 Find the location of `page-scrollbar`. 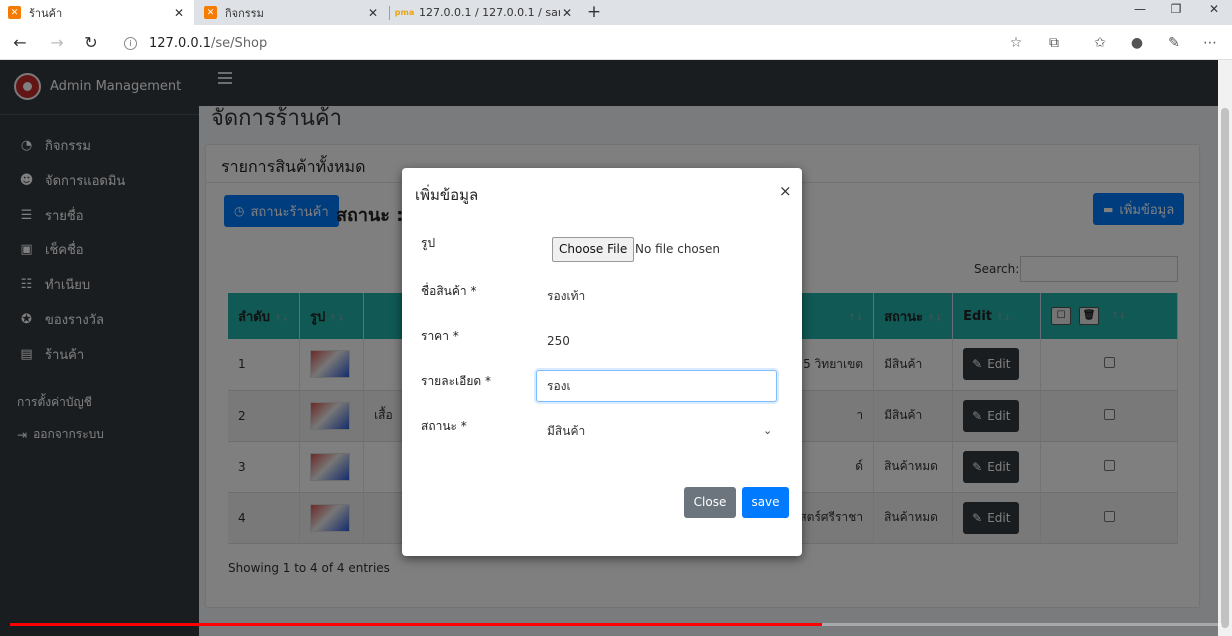

page-scrollbar is located at coordinates (1225, 348).